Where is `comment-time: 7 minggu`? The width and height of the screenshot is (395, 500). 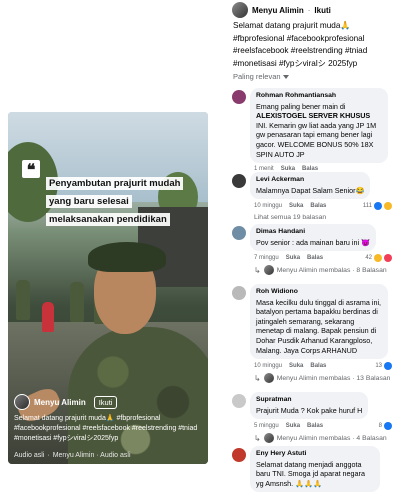 comment-time: 7 minggu is located at coordinates (266, 258).